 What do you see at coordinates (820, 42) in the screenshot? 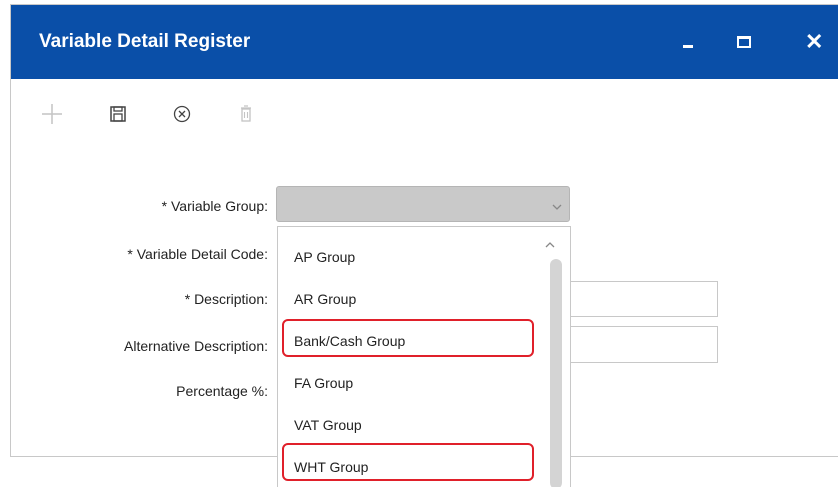
I see `close-icon: ✕` at bounding box center [820, 42].